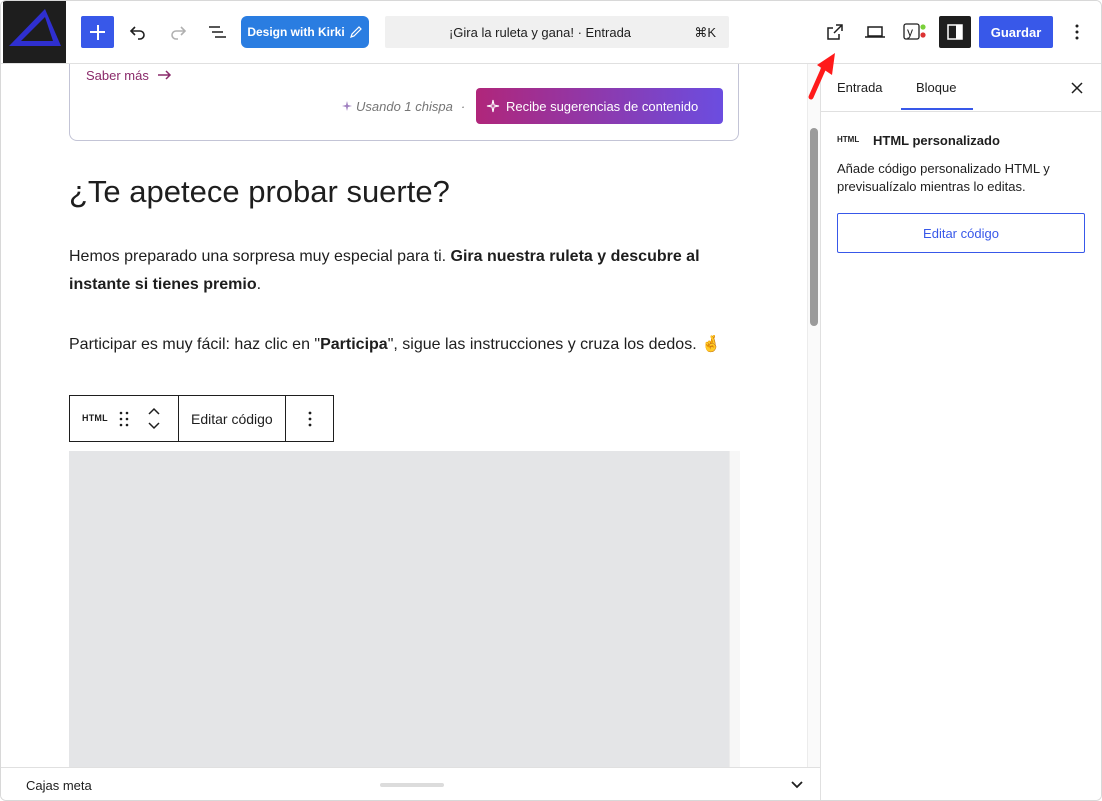 Image resolution: width=1102 pixels, height=801 pixels. I want to click on preview-device-button, so click(875, 32).